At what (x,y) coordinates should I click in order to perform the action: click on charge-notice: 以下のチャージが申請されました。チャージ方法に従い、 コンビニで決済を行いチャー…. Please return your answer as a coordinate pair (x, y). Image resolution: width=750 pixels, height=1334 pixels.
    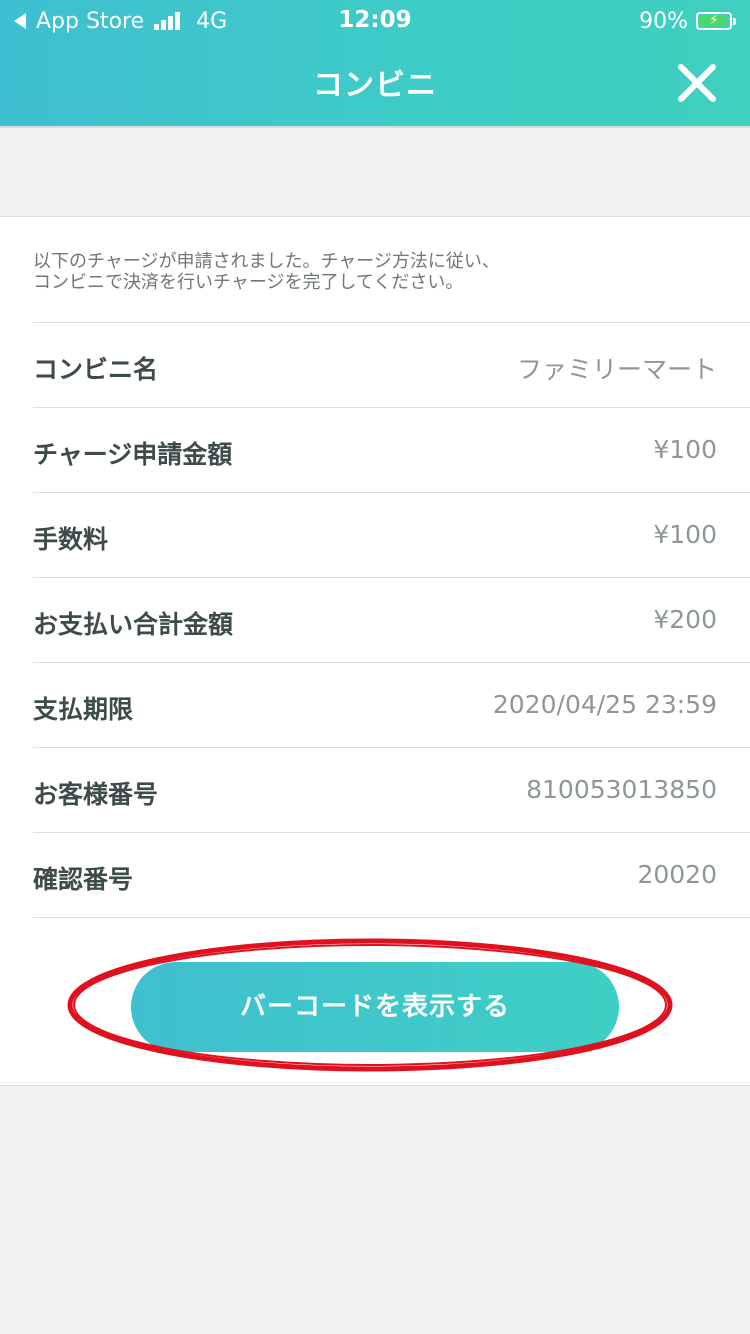
    Looking at the image, I should click on (373, 272).